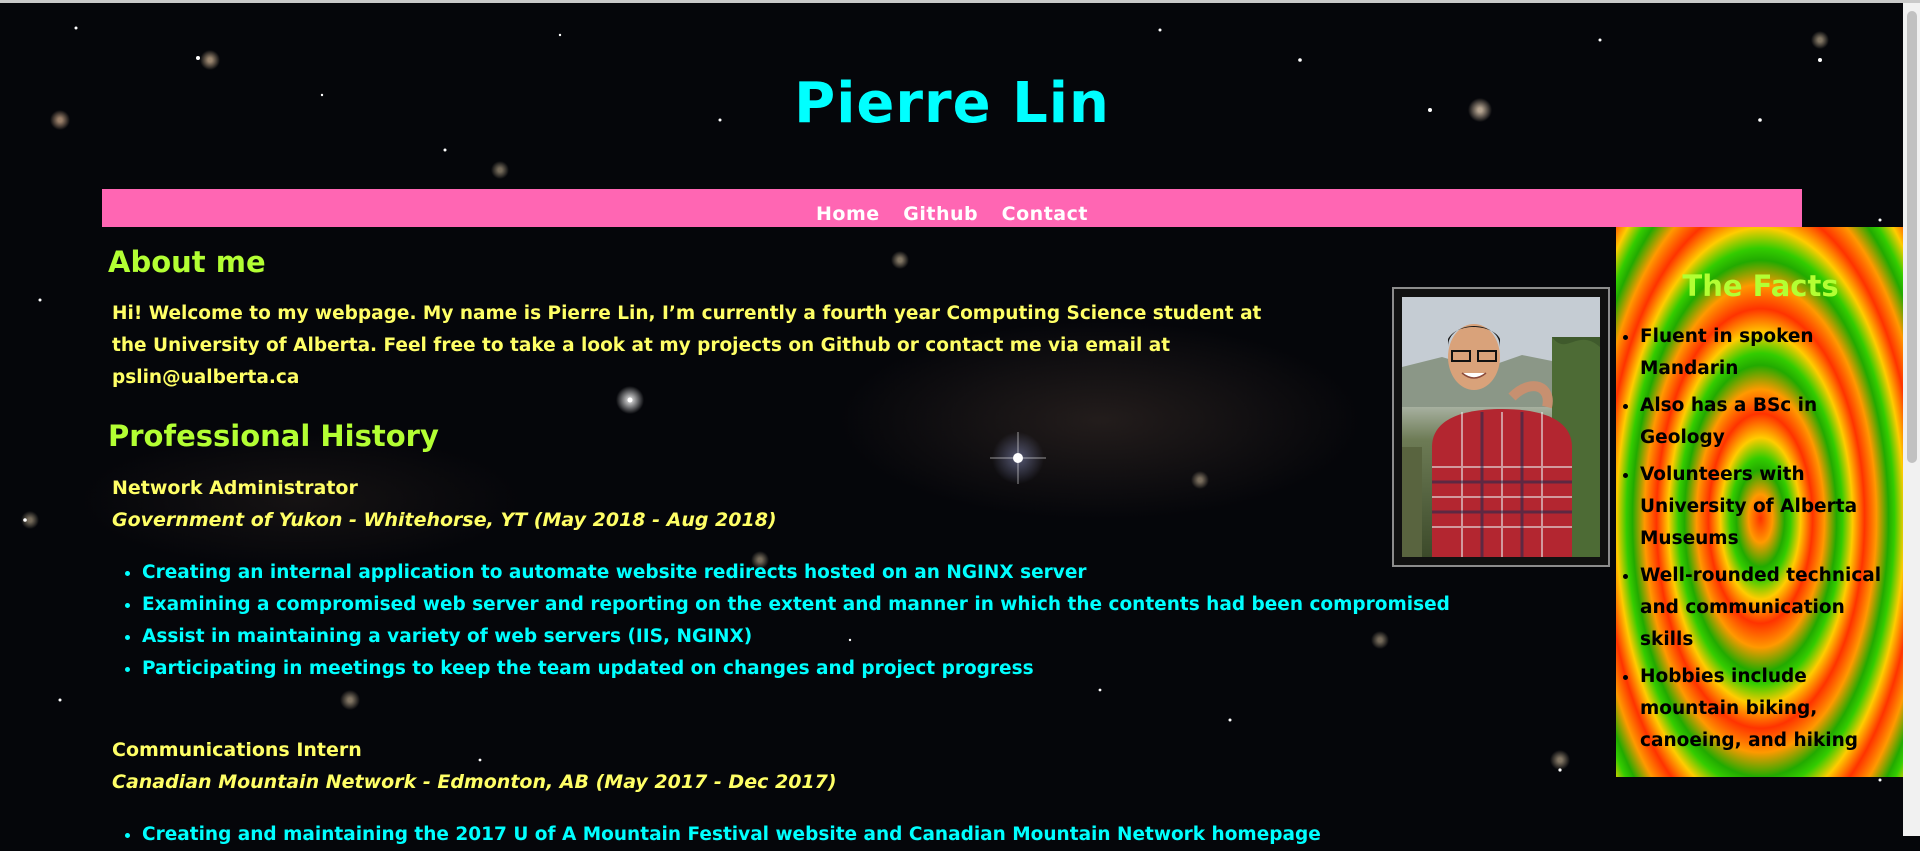 The image size is (1920, 851). Describe the element at coordinates (848, 214) in the screenshot. I see `nav-link-home: Home` at that location.